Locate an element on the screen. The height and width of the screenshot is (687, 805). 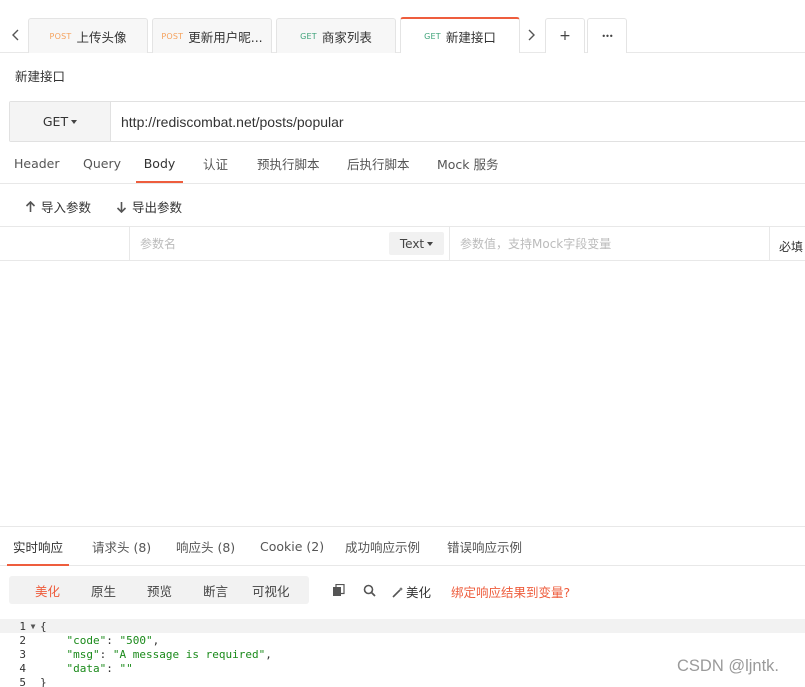
line-number: 4 is located at coordinates (22, 668).